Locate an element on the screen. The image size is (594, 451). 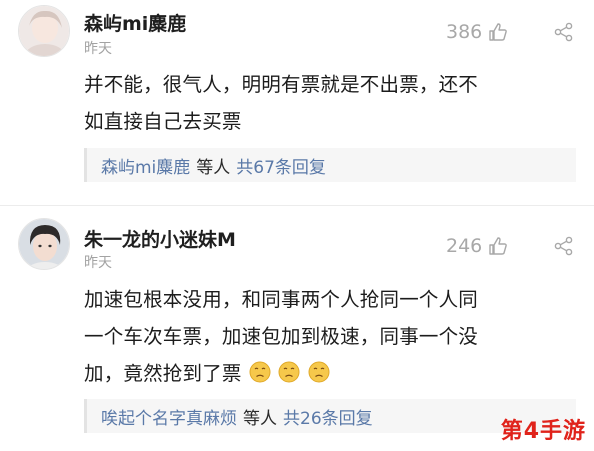
like-count: 246 is located at coordinates (464, 246).